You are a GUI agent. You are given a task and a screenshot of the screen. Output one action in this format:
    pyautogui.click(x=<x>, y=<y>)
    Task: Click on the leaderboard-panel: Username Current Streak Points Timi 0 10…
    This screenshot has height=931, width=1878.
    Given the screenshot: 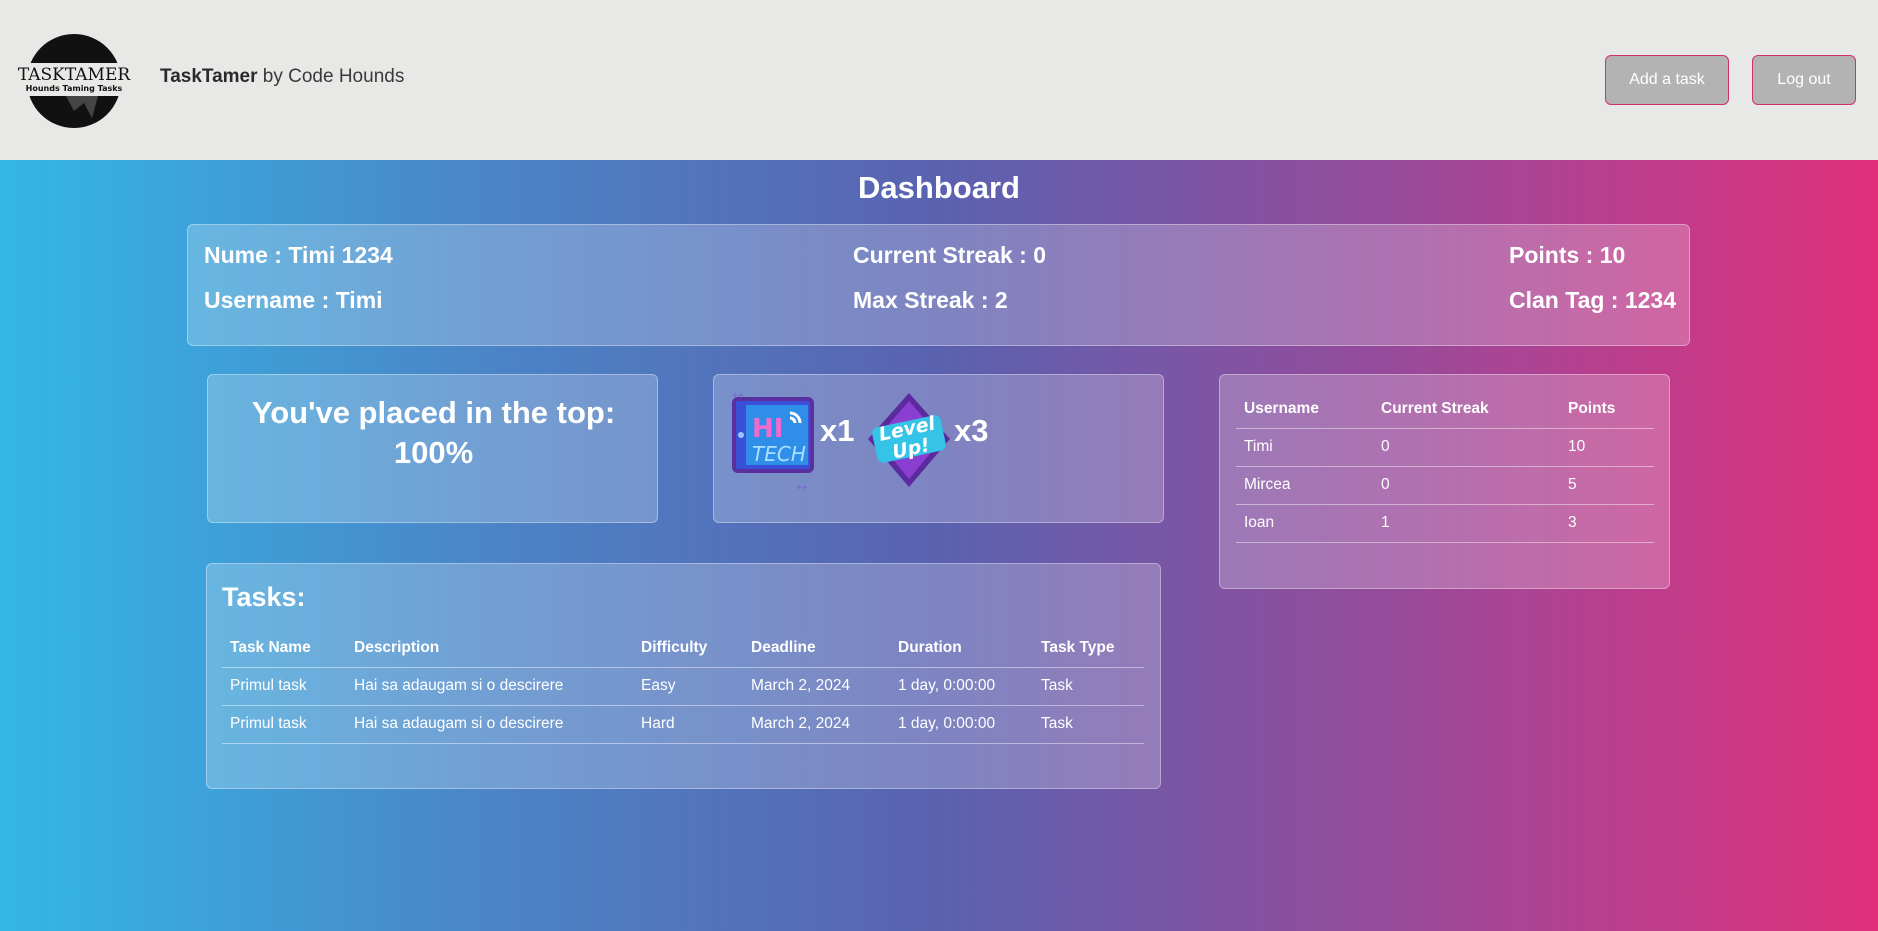 What is the action you would take?
    pyautogui.click(x=1444, y=481)
    